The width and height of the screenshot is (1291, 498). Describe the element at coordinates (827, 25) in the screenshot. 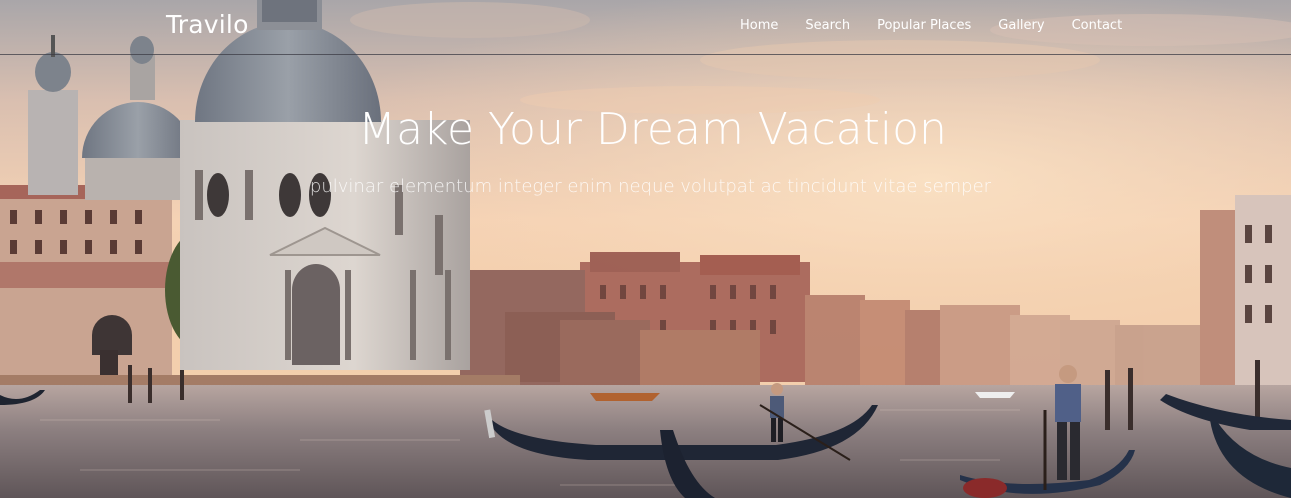

I see `nav-link-search: Search` at that location.